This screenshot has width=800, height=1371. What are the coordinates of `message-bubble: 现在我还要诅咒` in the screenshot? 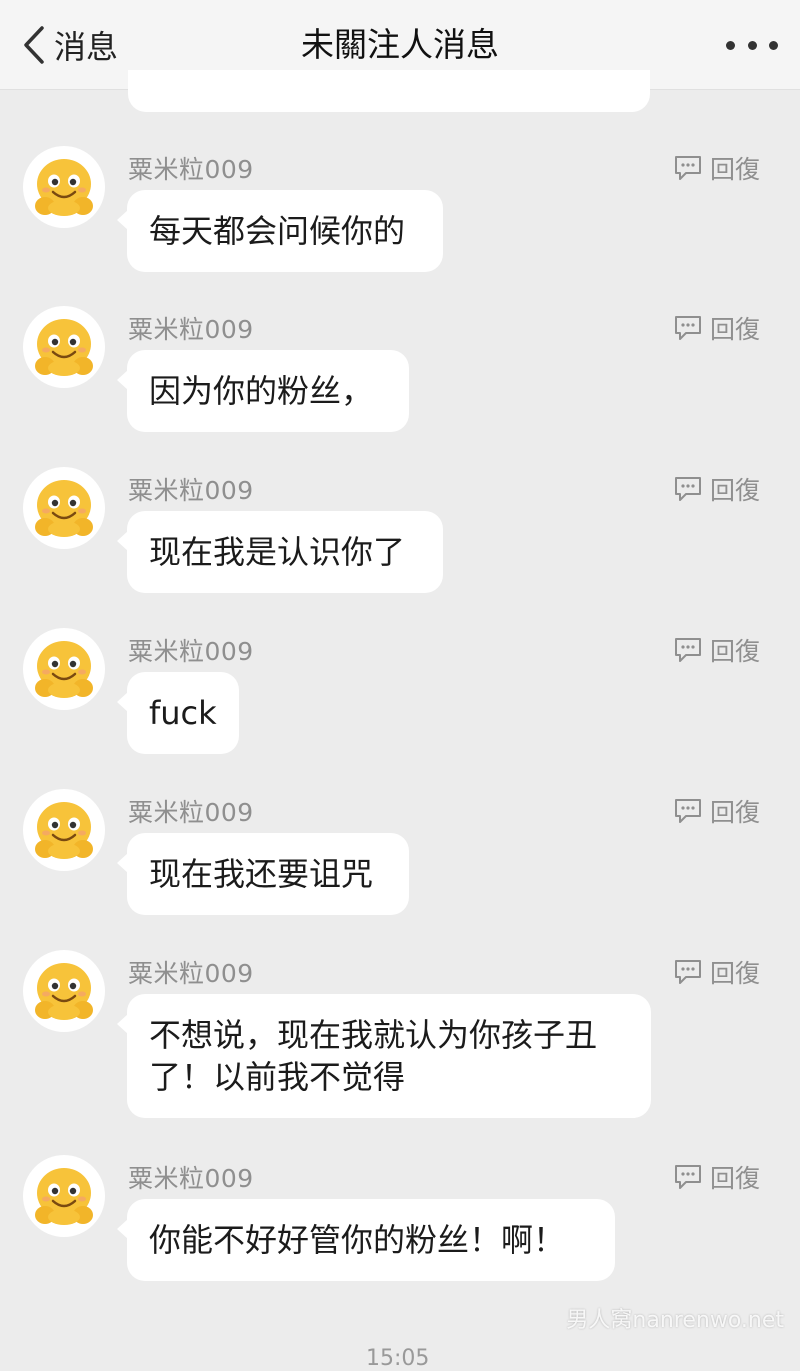 It's located at (263, 874).